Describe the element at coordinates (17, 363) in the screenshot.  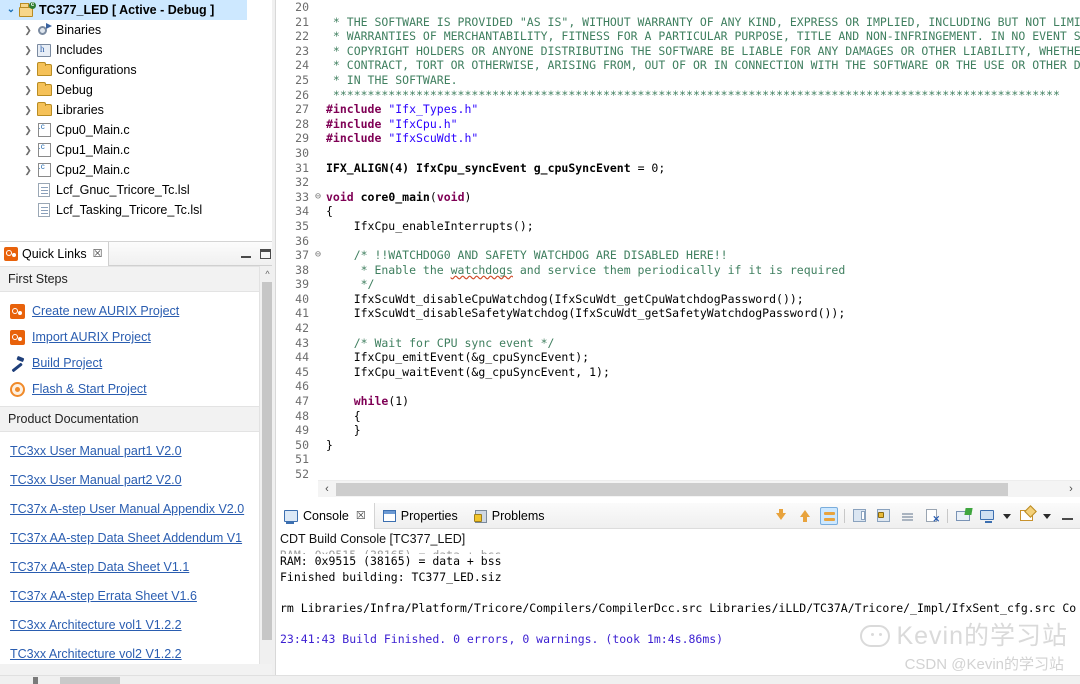
I see `hammer-icon` at that location.